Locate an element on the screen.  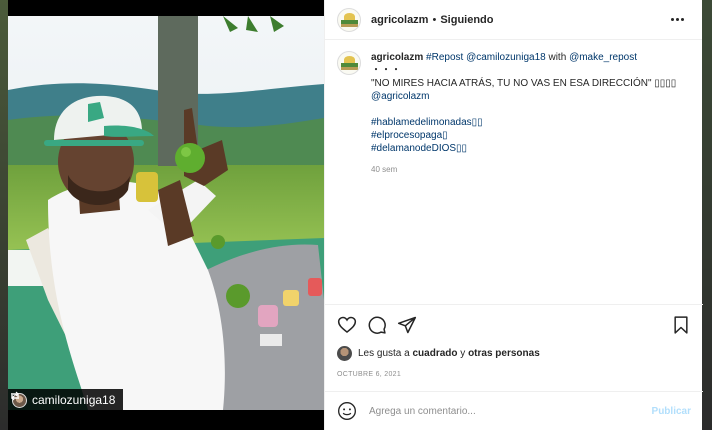
backdrop-left is located at coordinates (4, 215).